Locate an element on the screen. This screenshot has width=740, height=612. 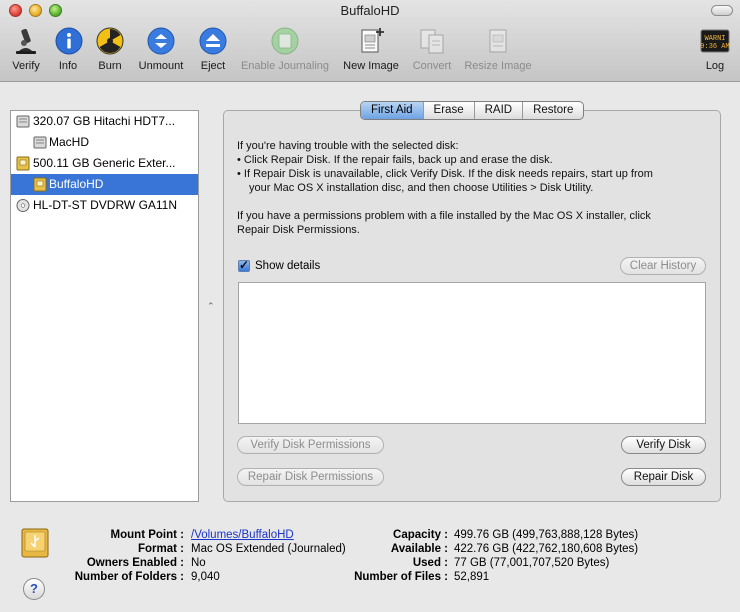
tab-restore: Restore is located at coordinates (553, 110).